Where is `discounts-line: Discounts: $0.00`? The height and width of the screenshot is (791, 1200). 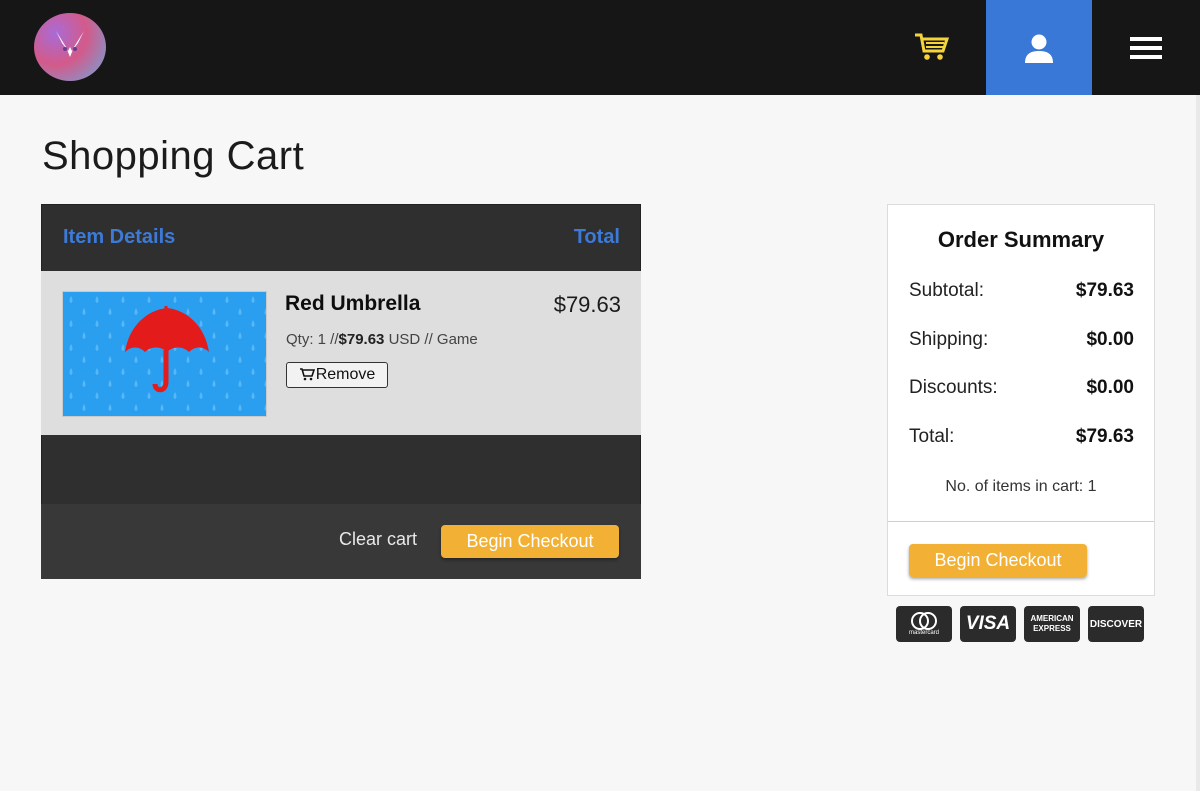
discounts-line: Discounts: $0.00 is located at coordinates (1021, 388).